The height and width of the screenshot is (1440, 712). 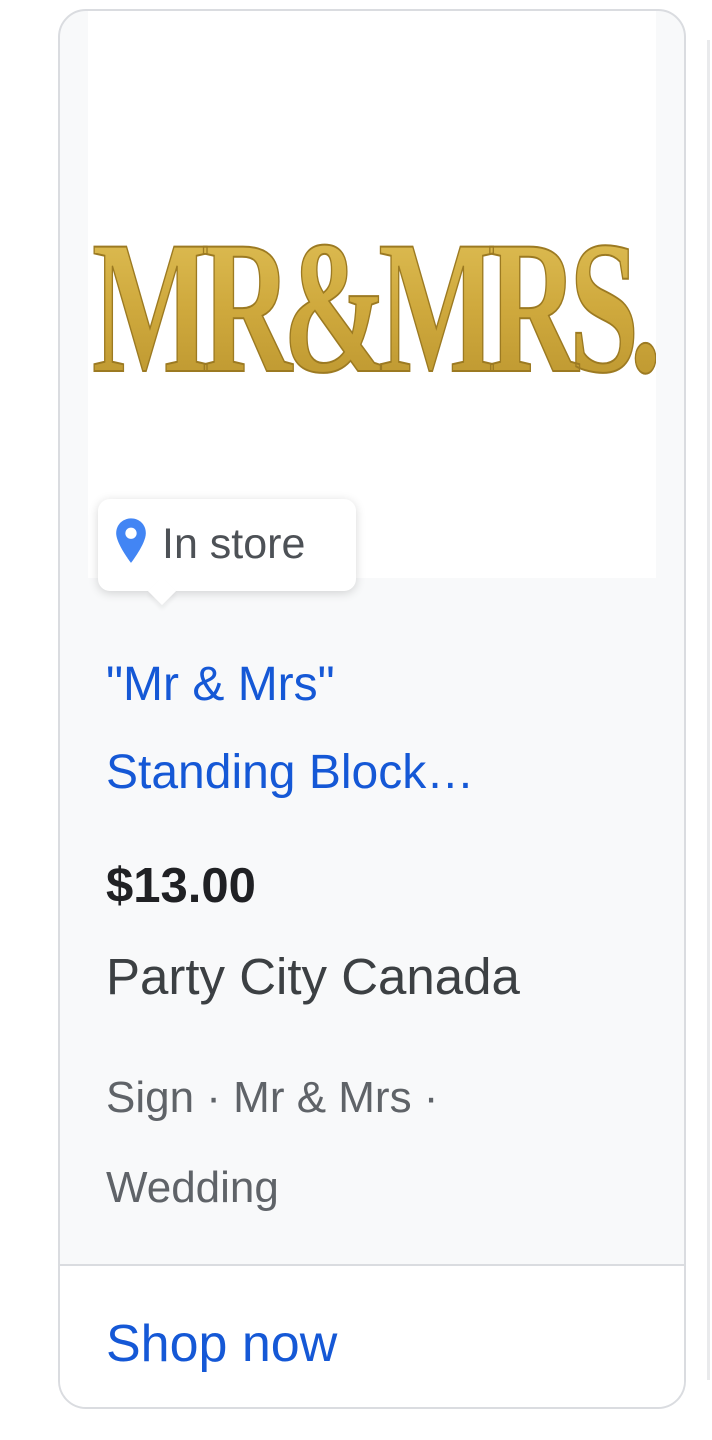 I want to click on tags-line: Wedding, so click(x=192, y=1187).